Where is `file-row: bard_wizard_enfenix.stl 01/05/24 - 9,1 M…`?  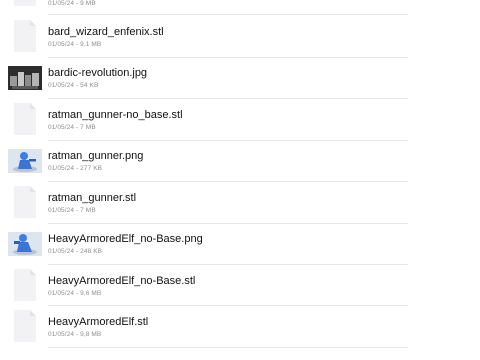
file-row: bard_wizard_enfenix.stl 01/05/24 - 9,1 M… is located at coordinates (240, 39).